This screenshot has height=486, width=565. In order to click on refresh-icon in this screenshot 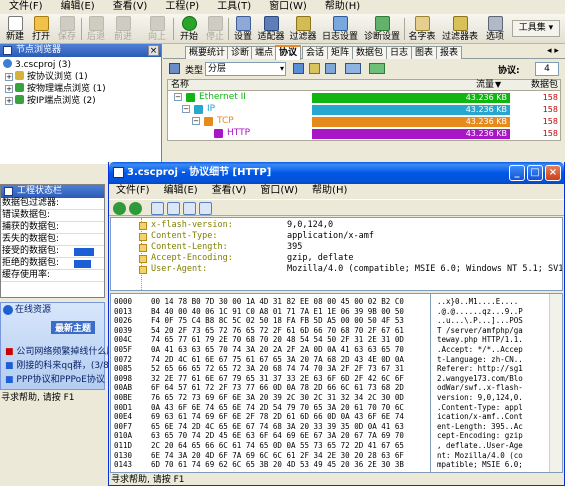, I will do `click(377, 68)`.